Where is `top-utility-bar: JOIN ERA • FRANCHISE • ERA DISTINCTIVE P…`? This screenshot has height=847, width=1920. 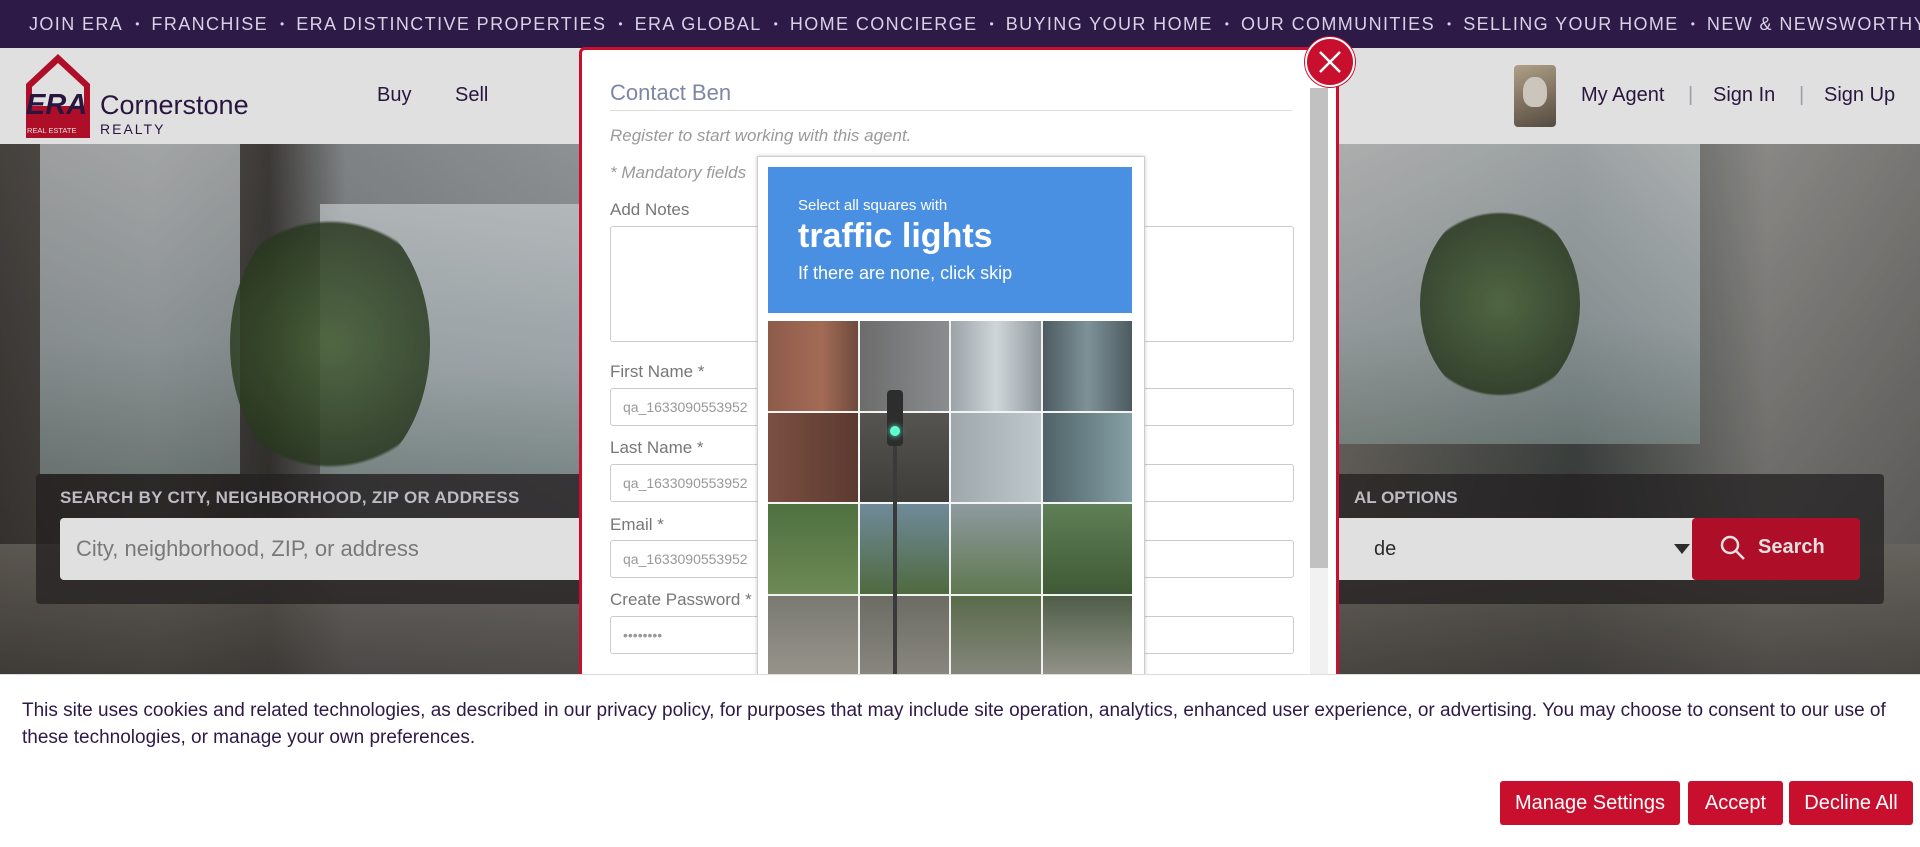
top-utility-bar: JOIN ERA • FRANCHISE • ERA DISTINCTIVE P… is located at coordinates (960, 24).